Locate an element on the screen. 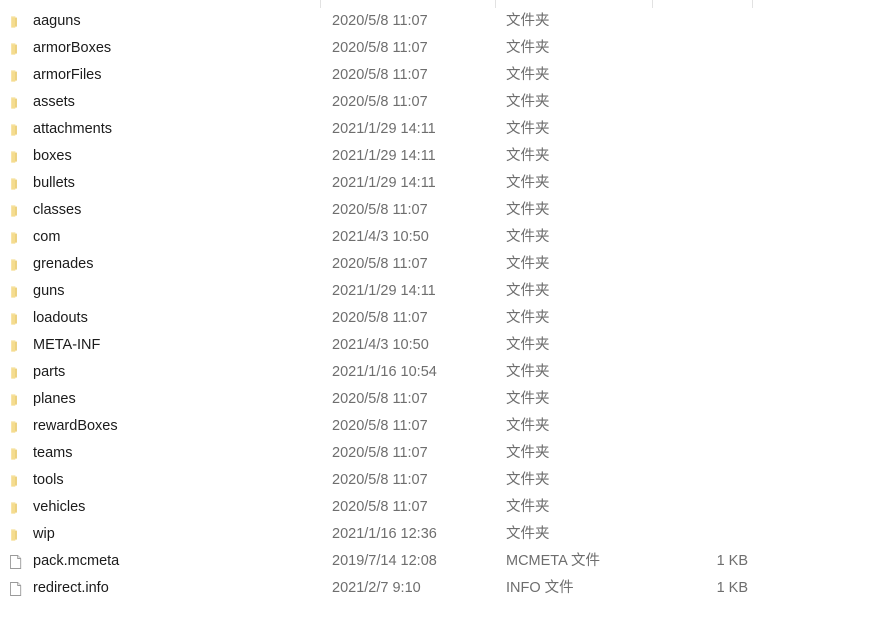  cell-name: classes is located at coordinates (158, 210).